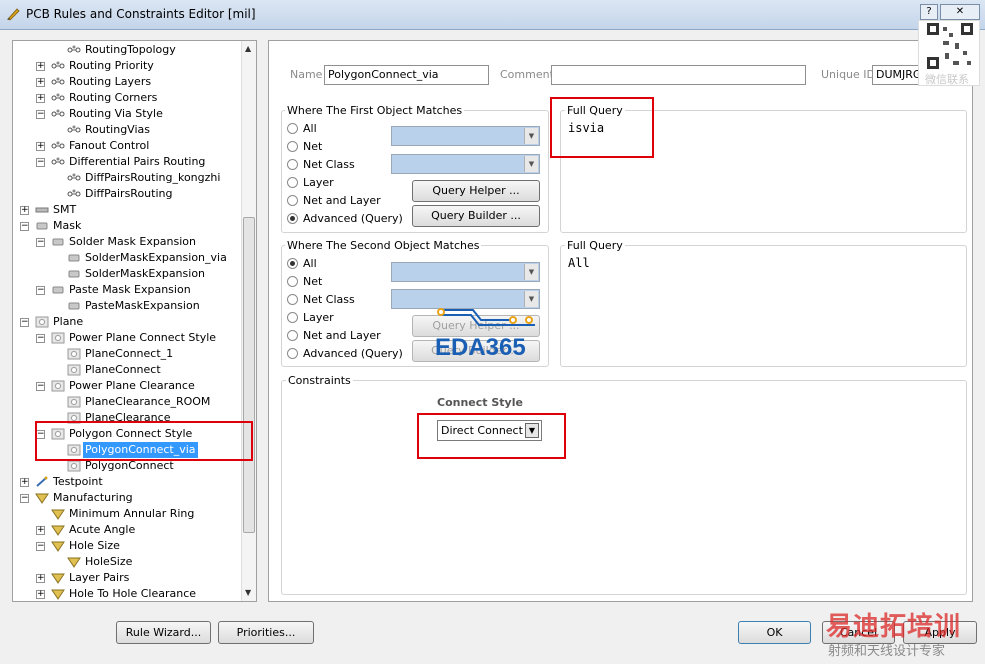 The image size is (985, 664). Describe the element at coordinates (156, 257) in the screenshot. I see `tree-item-label: SolderMaskExpansion_via` at that location.